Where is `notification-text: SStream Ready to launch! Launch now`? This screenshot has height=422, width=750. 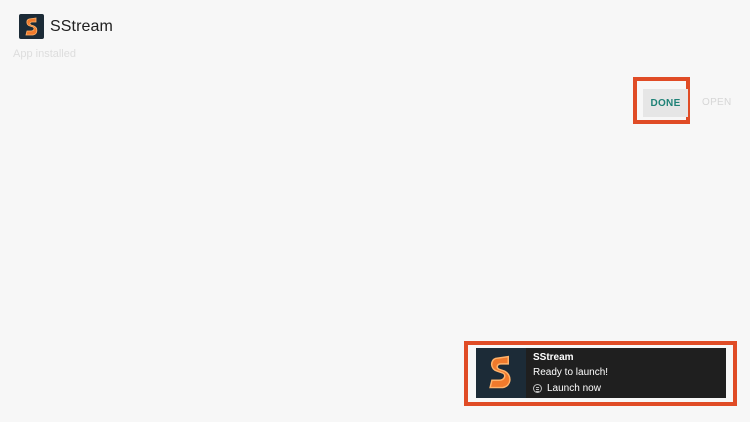
notification-text: SStream Ready to launch! Launch now is located at coordinates (567, 373).